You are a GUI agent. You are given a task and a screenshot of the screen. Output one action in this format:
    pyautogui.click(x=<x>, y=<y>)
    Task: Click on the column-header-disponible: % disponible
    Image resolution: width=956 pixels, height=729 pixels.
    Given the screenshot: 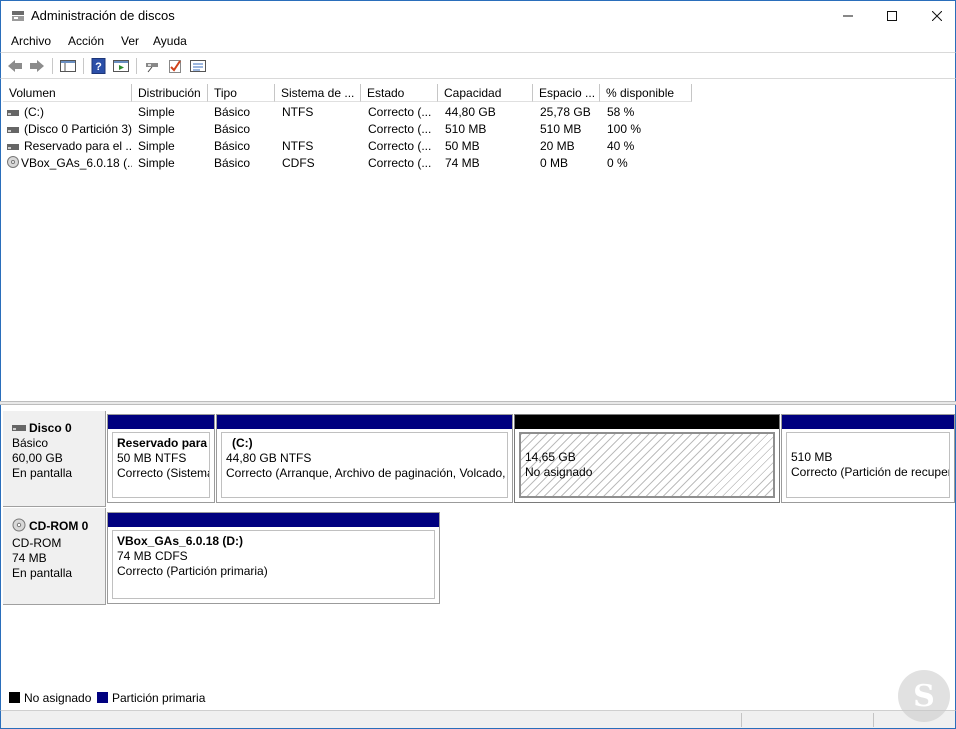 What is the action you would take?
    pyautogui.click(x=646, y=93)
    